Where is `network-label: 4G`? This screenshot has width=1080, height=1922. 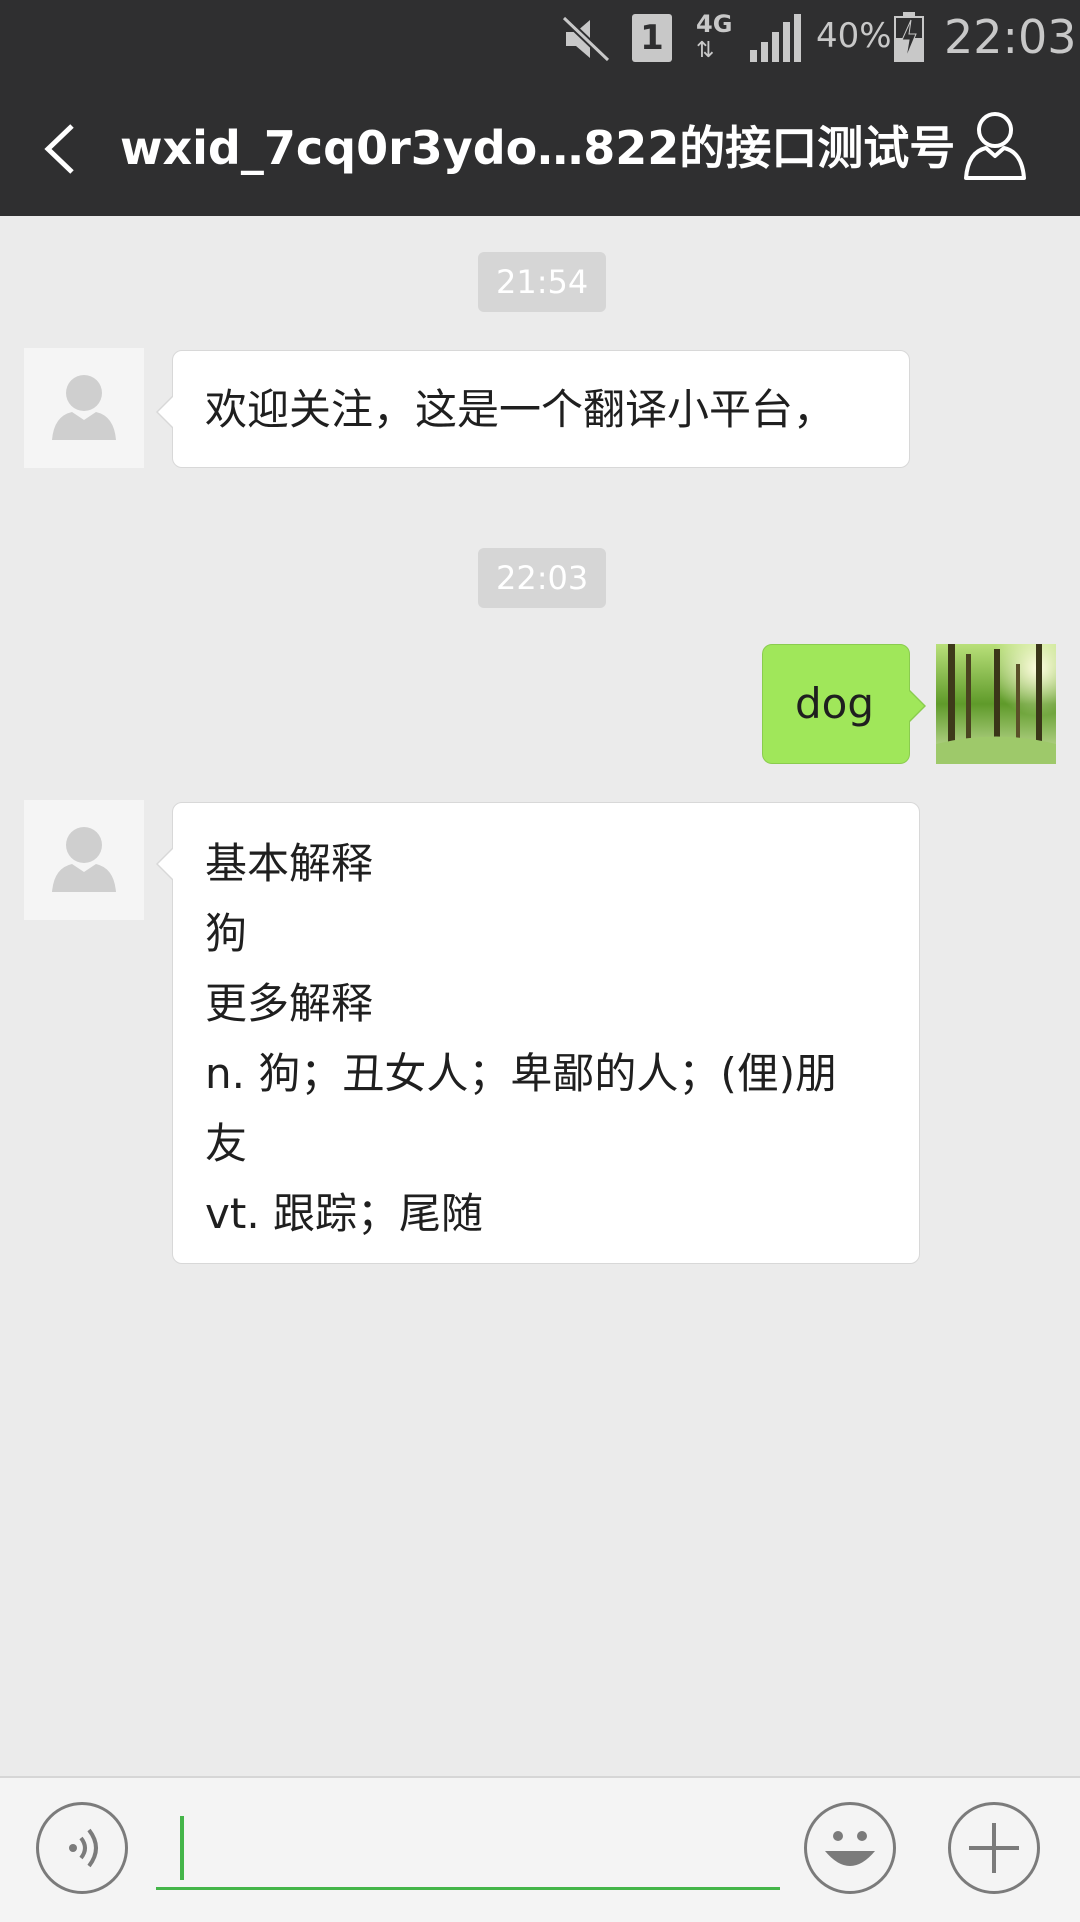 network-label: 4G is located at coordinates (714, 24).